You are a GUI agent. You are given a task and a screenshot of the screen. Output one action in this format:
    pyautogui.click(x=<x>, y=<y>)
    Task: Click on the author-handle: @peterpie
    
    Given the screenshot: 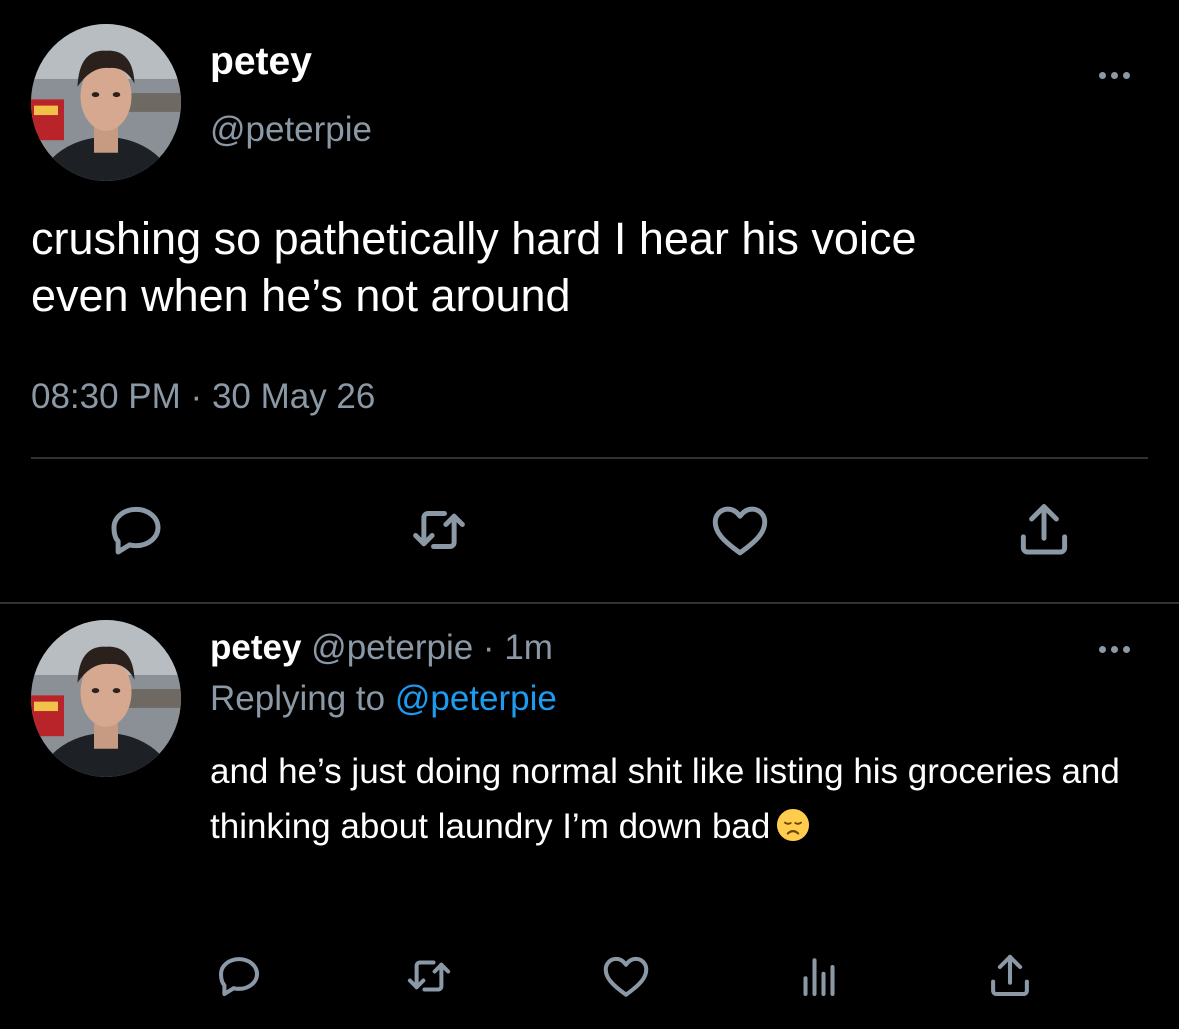 What is the action you would take?
    pyautogui.click(x=291, y=130)
    